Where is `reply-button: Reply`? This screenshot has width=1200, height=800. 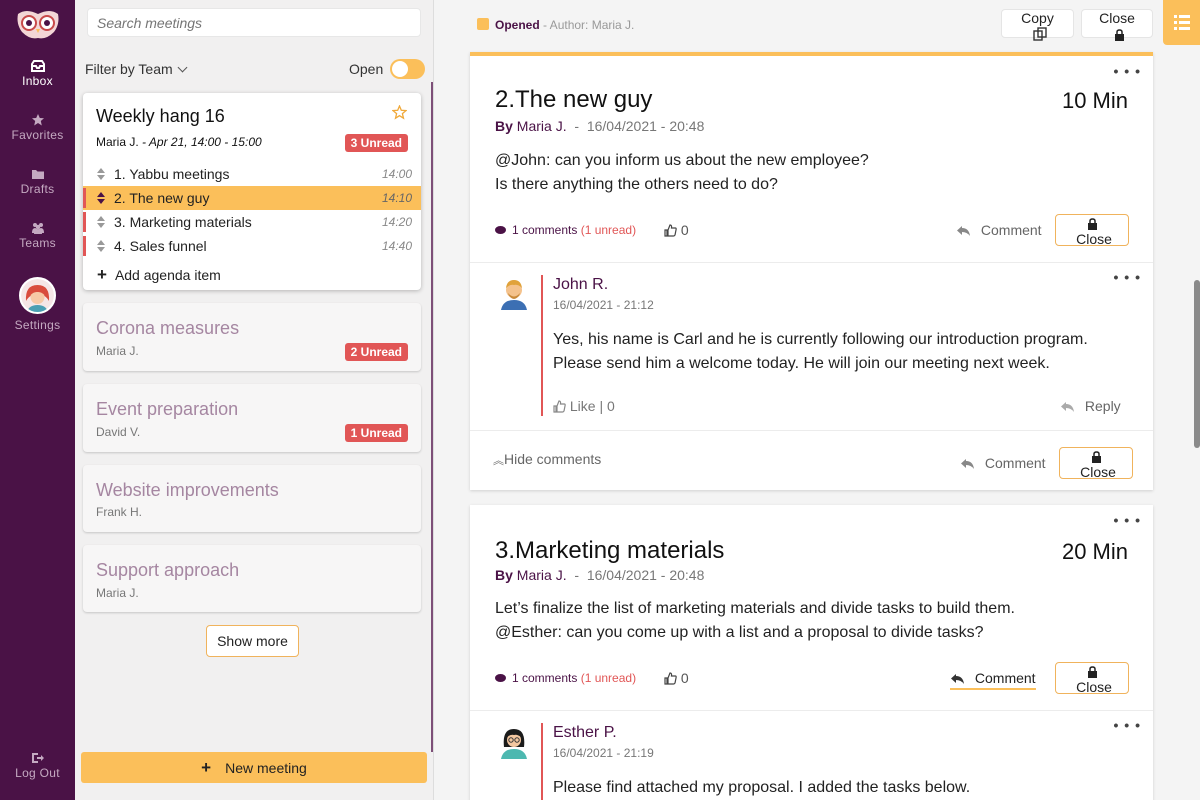 reply-button: Reply is located at coordinates (1090, 406).